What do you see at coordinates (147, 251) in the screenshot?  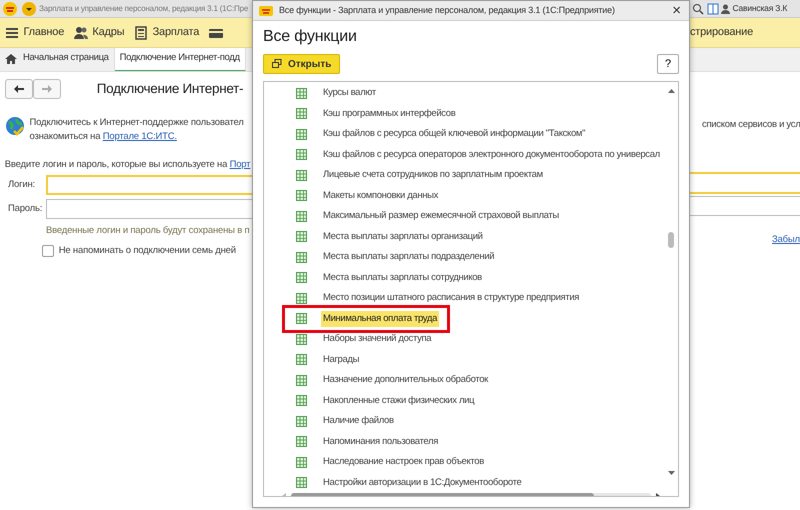 I see `remind-checkbox: Не напоминать о подключении семь дней` at bounding box center [147, 251].